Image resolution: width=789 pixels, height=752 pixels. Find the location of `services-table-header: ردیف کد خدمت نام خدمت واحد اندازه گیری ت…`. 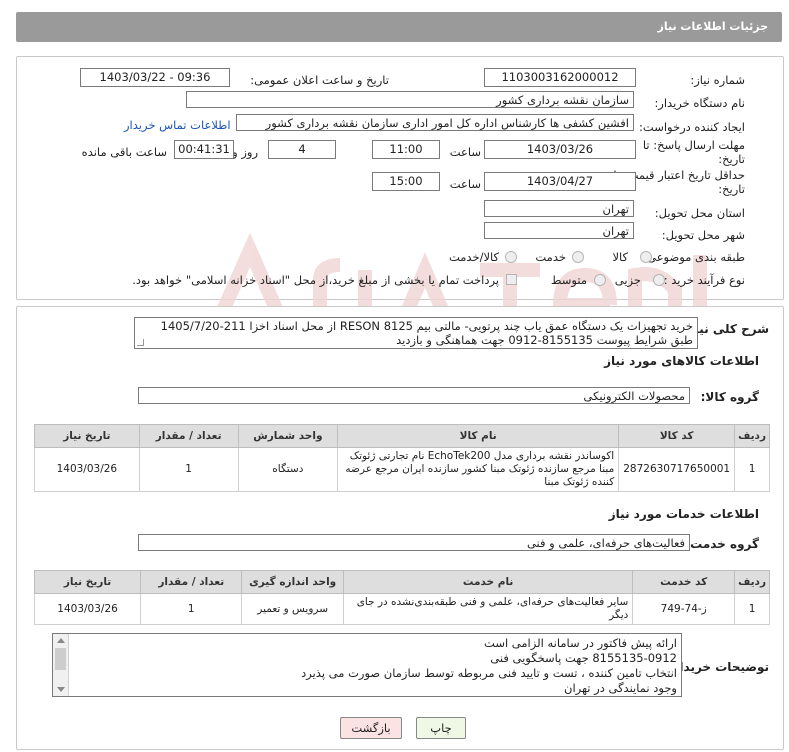

services-table-header: ردیف کد خدمت نام خدمت واحد اندازه گیری ت… is located at coordinates (401, 582).